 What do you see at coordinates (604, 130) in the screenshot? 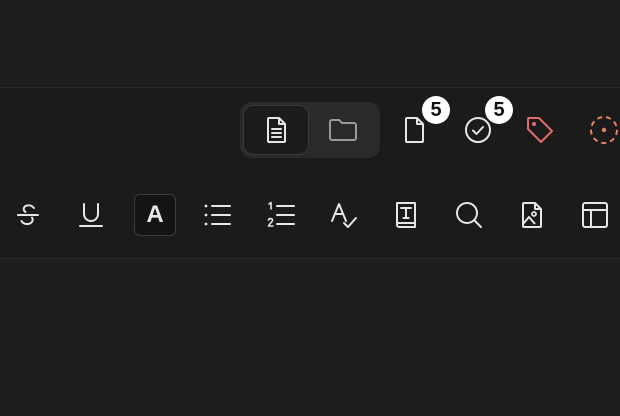
I see `dashed-circle-icon` at bounding box center [604, 130].